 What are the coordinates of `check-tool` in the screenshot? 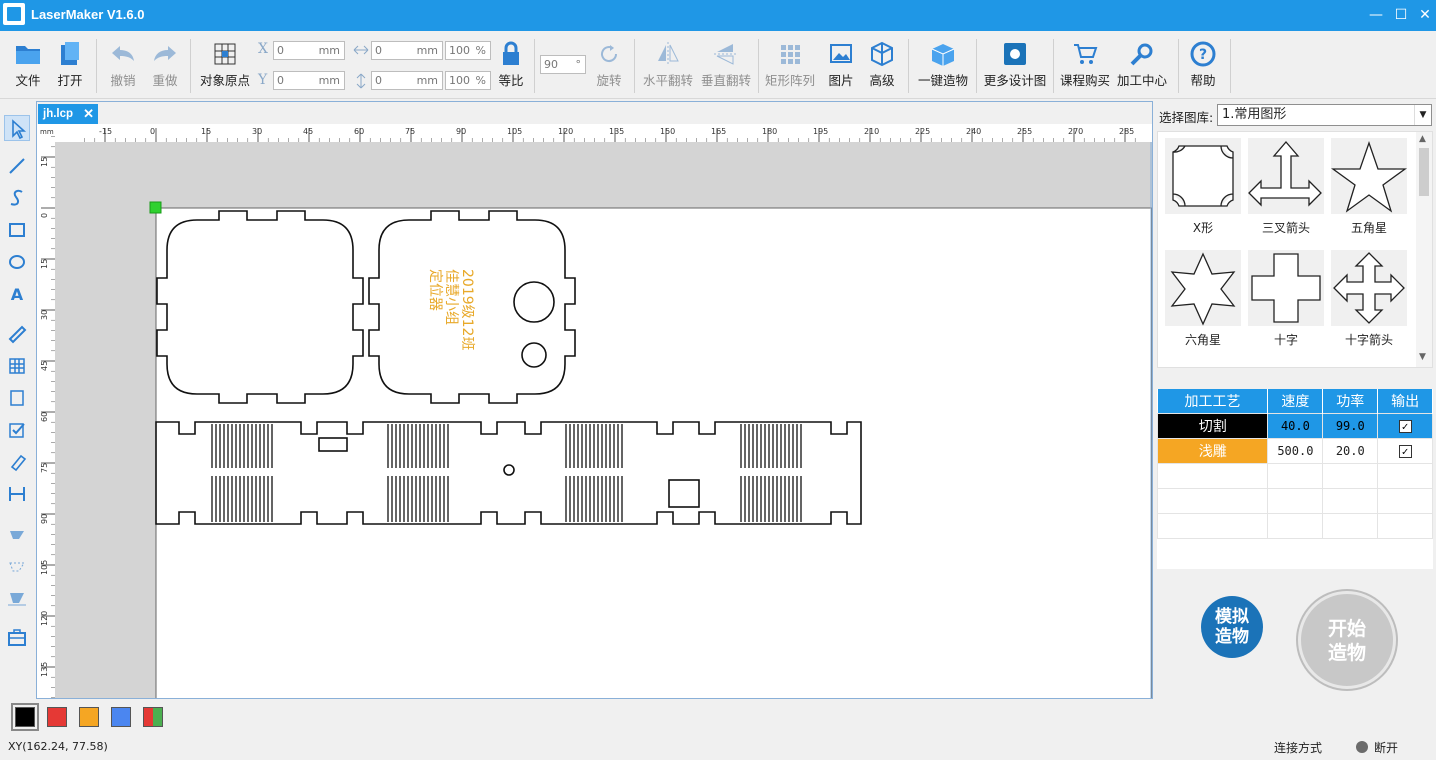 It's located at (17, 430).